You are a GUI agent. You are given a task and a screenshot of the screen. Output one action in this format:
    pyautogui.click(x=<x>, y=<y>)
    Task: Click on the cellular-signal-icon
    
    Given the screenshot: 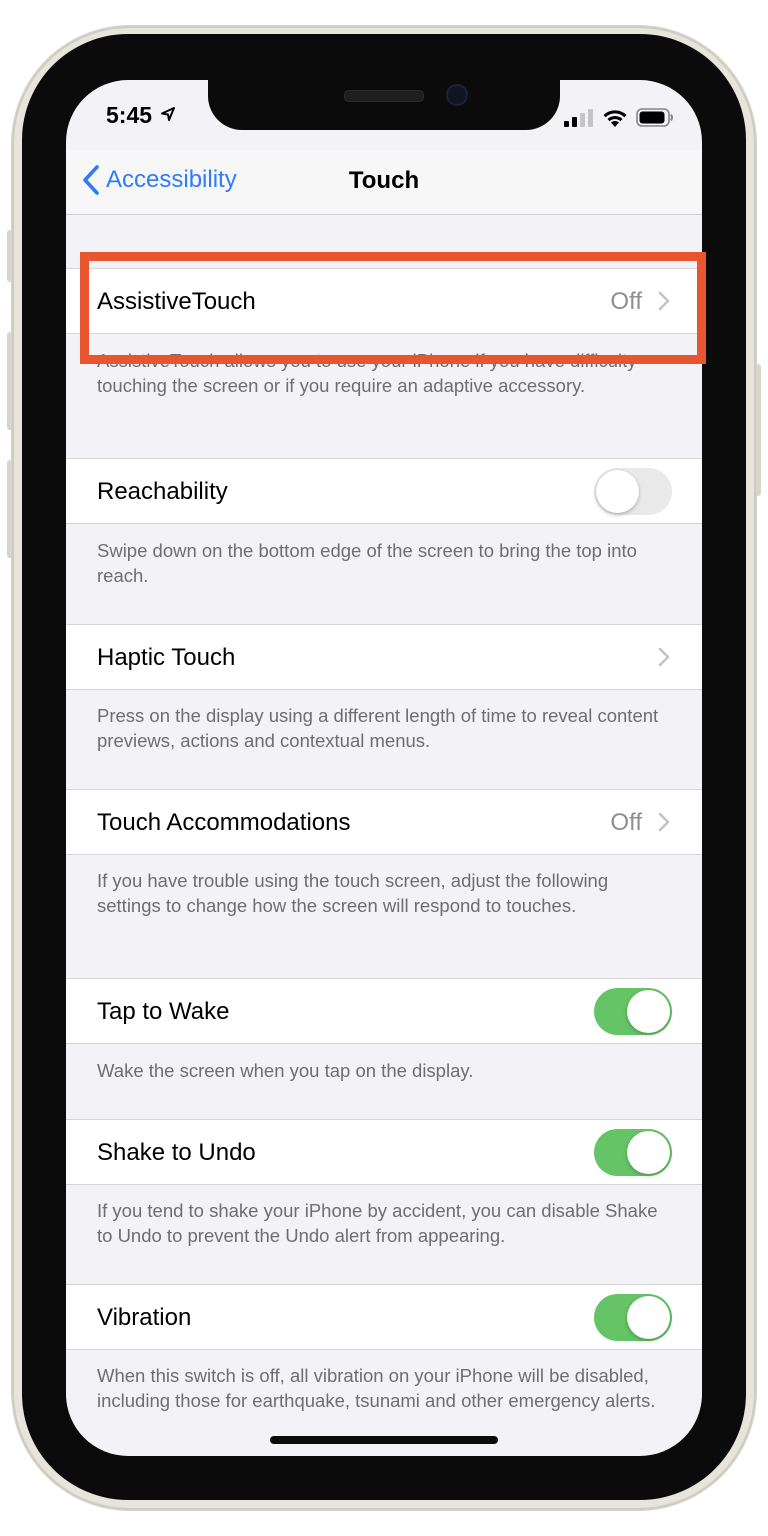 What is the action you would take?
    pyautogui.click(x=578, y=118)
    